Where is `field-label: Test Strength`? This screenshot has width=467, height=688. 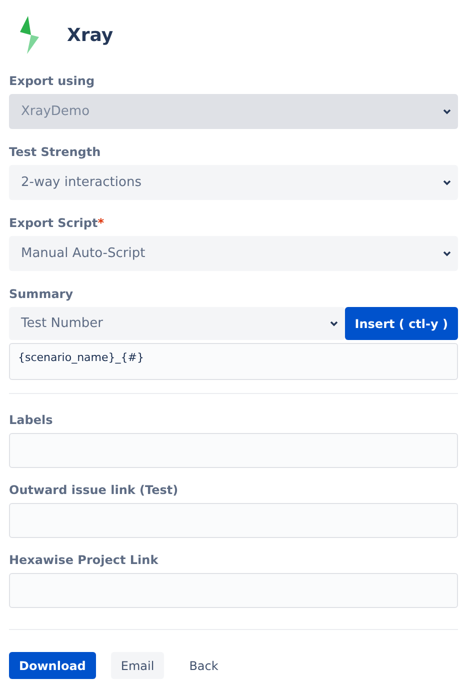 field-label: Test Strength is located at coordinates (55, 152).